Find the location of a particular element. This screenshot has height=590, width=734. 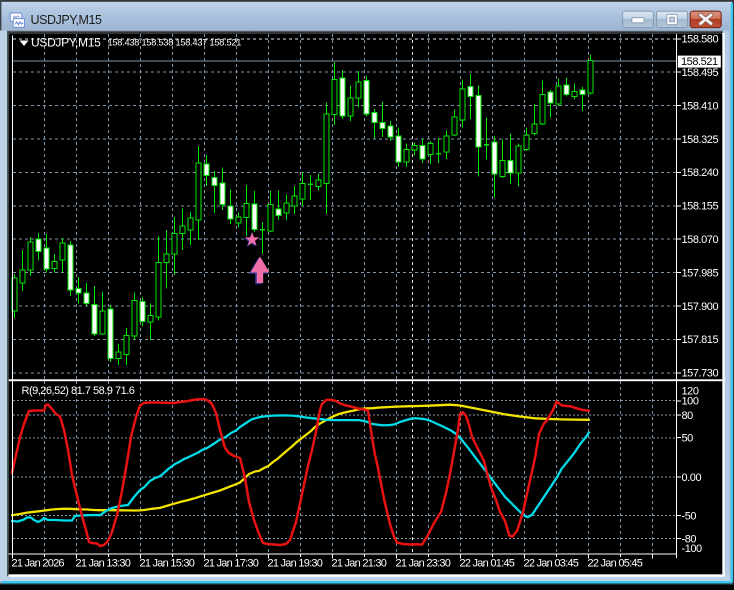

svg-text: 21 Jan 19:30 is located at coordinates (295, 564).